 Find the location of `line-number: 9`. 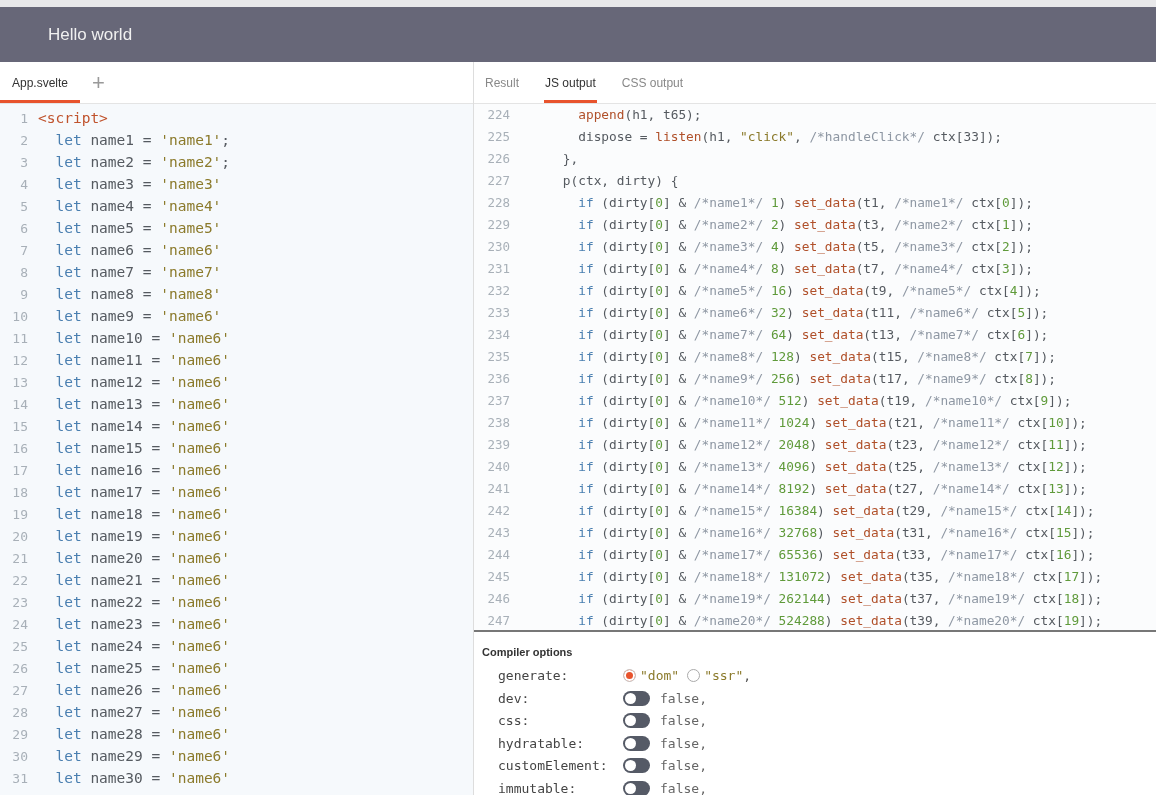

line-number: 9 is located at coordinates (24, 295).